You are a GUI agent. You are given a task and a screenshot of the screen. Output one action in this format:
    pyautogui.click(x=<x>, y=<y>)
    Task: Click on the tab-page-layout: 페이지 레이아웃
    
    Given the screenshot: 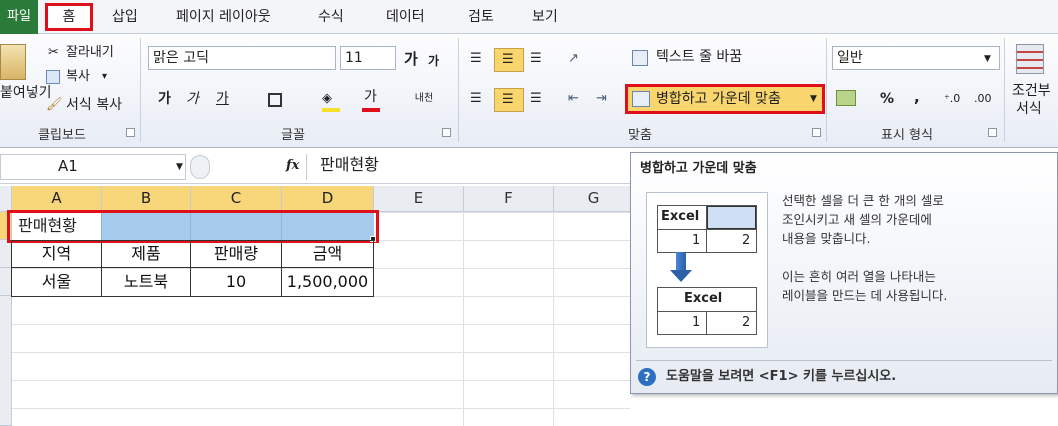 What is the action you would take?
    pyautogui.click(x=223, y=17)
    